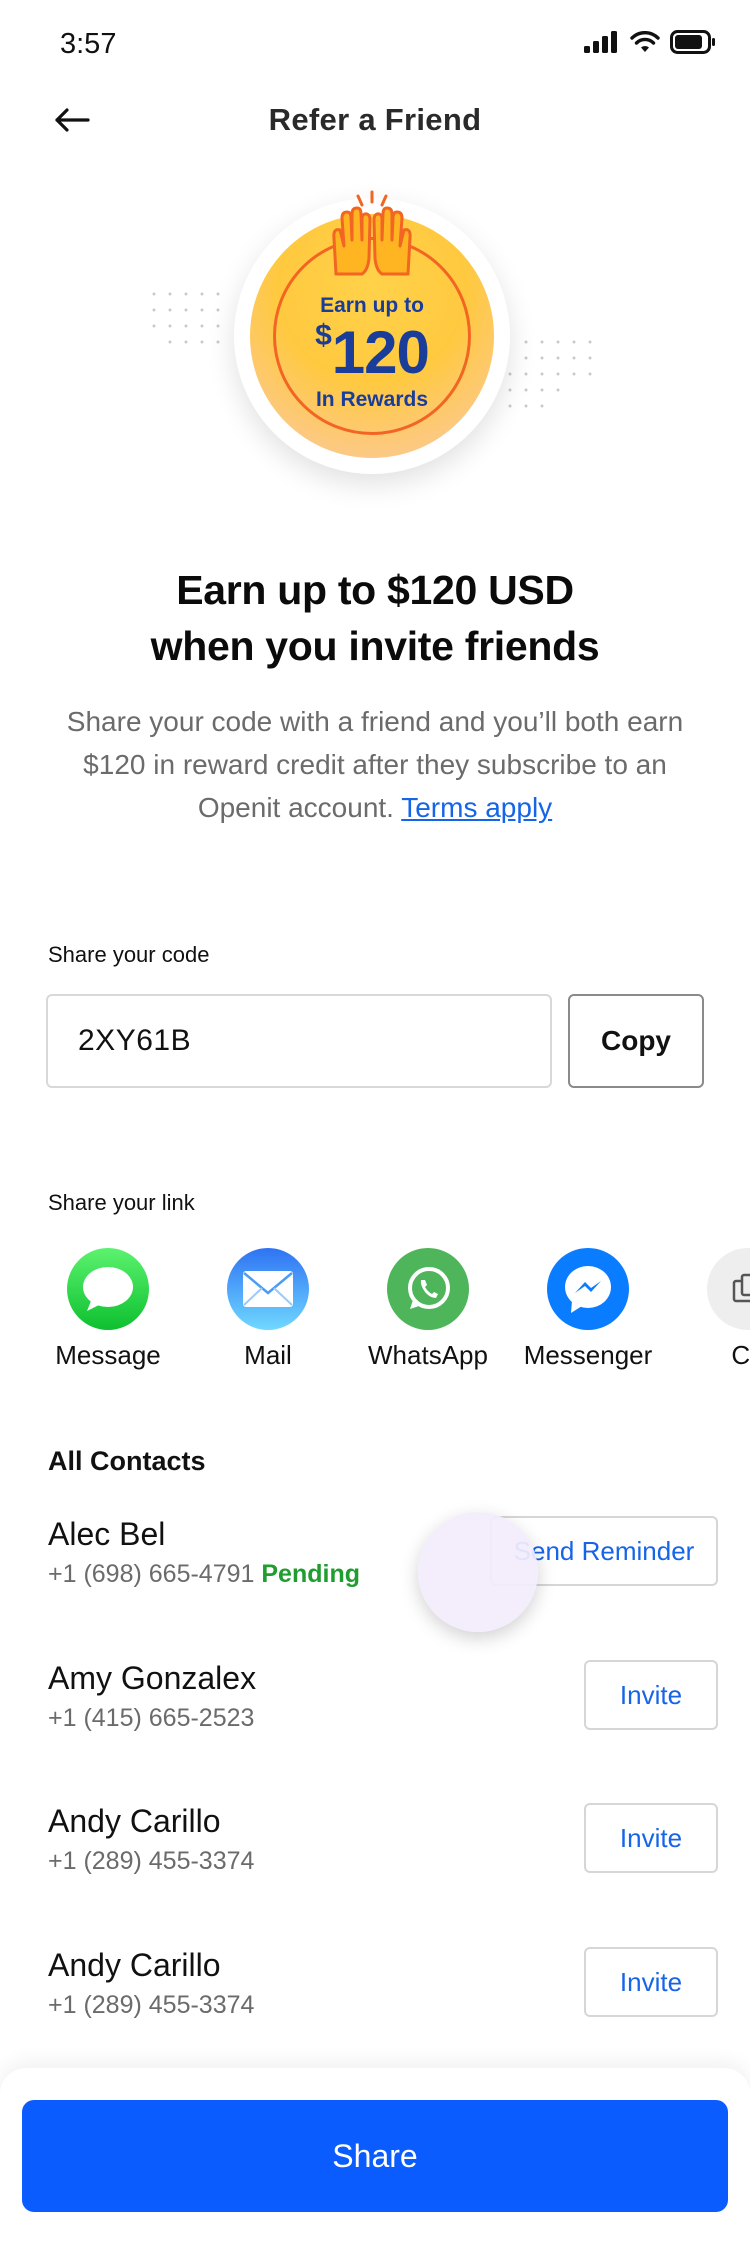 The image size is (750, 2268). What do you see at coordinates (108, 1289) in the screenshot?
I see `message-icon` at bounding box center [108, 1289].